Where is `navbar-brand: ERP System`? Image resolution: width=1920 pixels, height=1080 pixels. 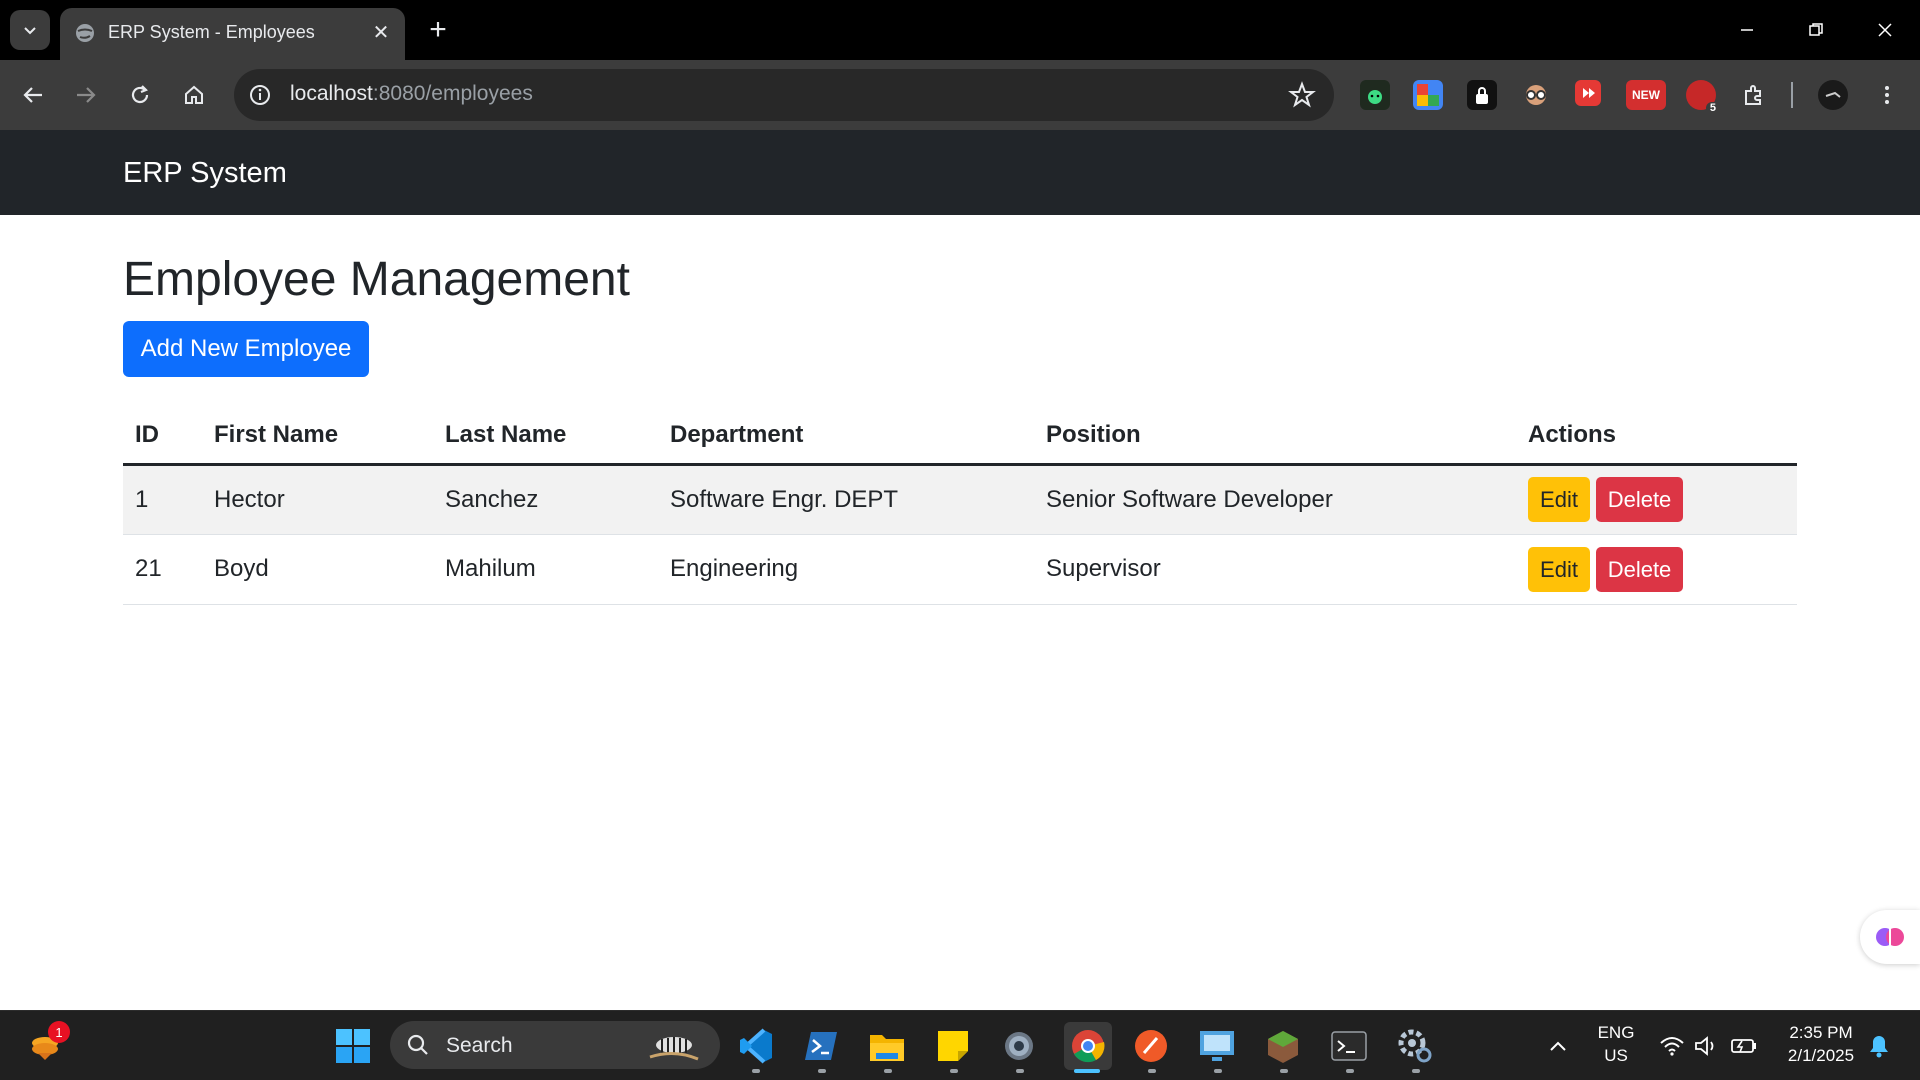 navbar-brand: ERP System is located at coordinates (205, 173).